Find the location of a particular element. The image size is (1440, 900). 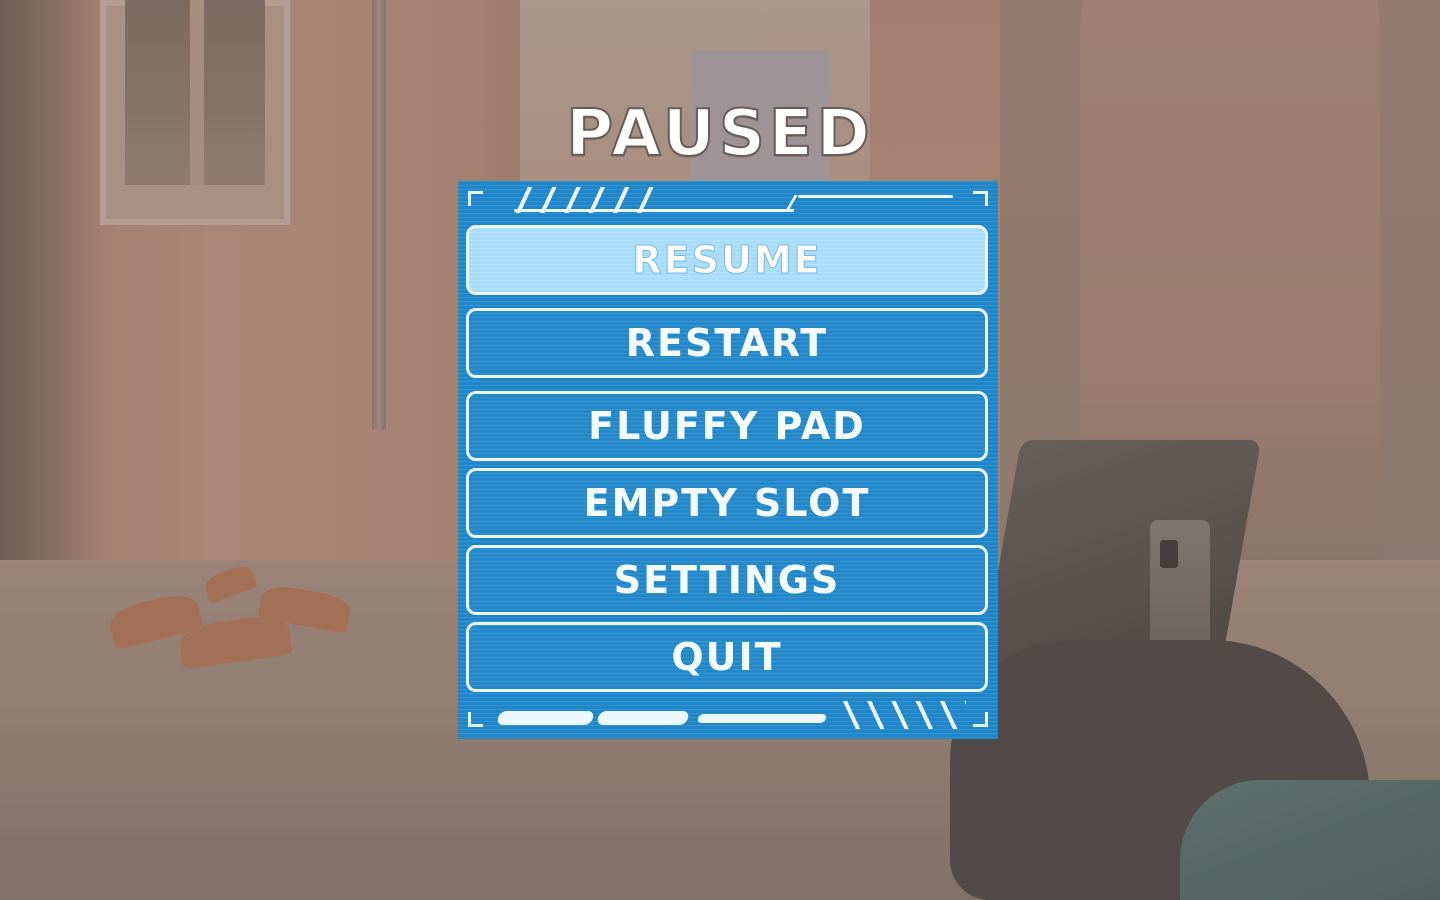

menu-item-restart: RESTART is located at coordinates (727, 343).